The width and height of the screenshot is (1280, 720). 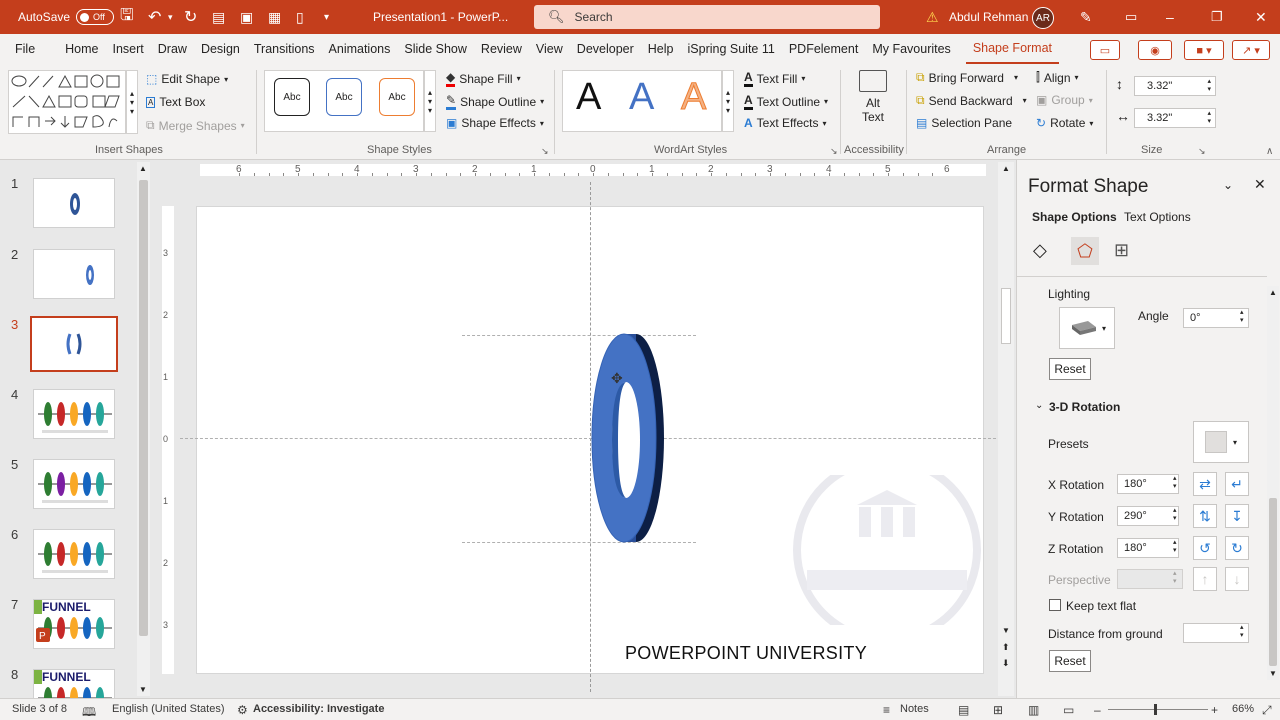 What do you see at coordinates (911, 49) in the screenshot?
I see `tab-my-favourites: My Favourites` at bounding box center [911, 49].